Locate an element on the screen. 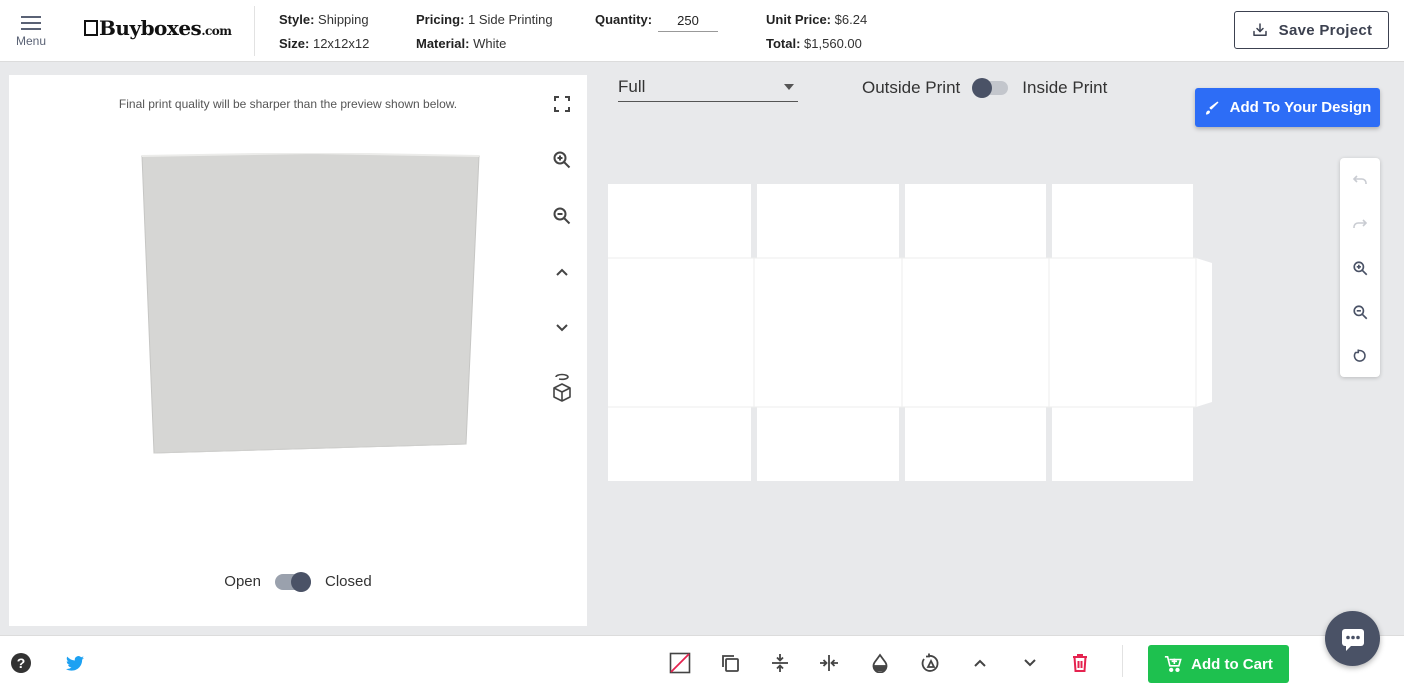  canvas-tools-panel is located at coordinates (1360, 267).